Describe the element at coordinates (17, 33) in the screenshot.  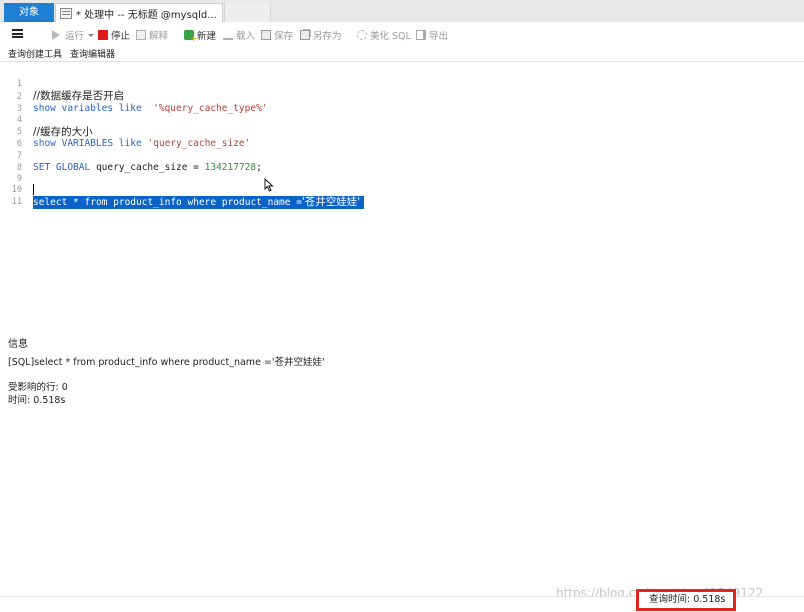
I see `hamburger-menu-icon` at that location.